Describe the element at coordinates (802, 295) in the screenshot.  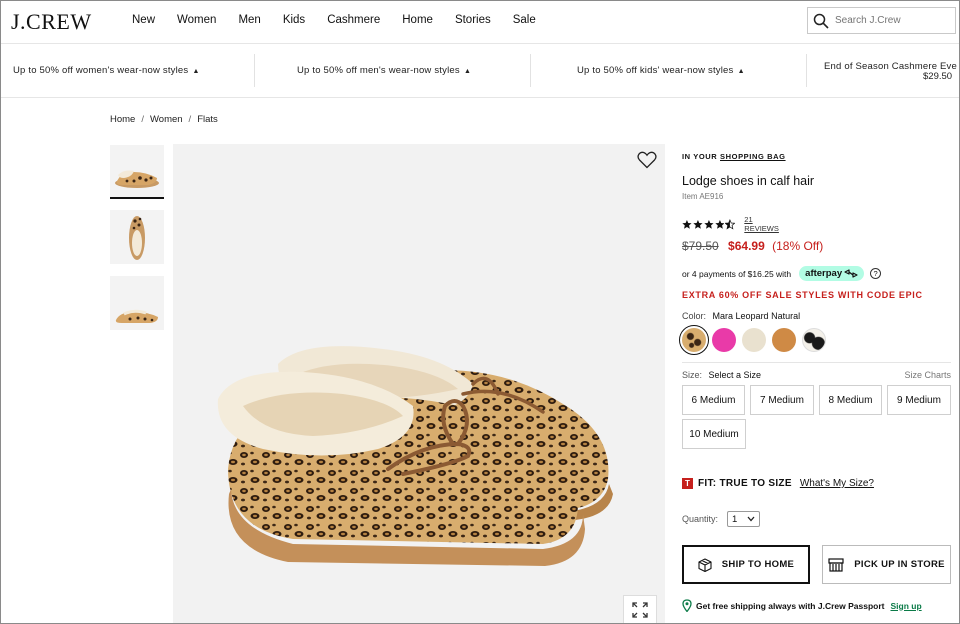
I see `promo-code-message: EXTRA 60% OFF SALE STYLES WITH CODE EPIC` at that location.